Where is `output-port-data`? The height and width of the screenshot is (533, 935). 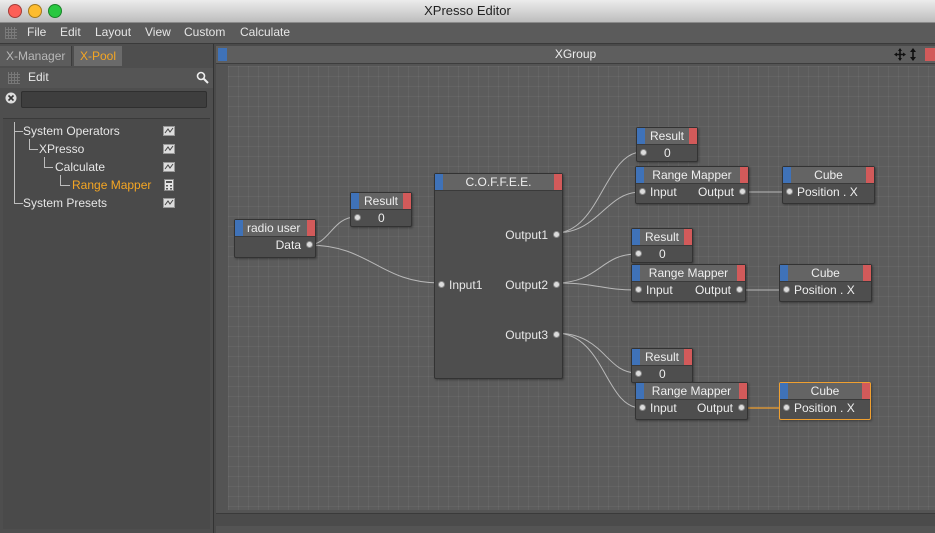
output-port-data is located at coordinates (309, 244).